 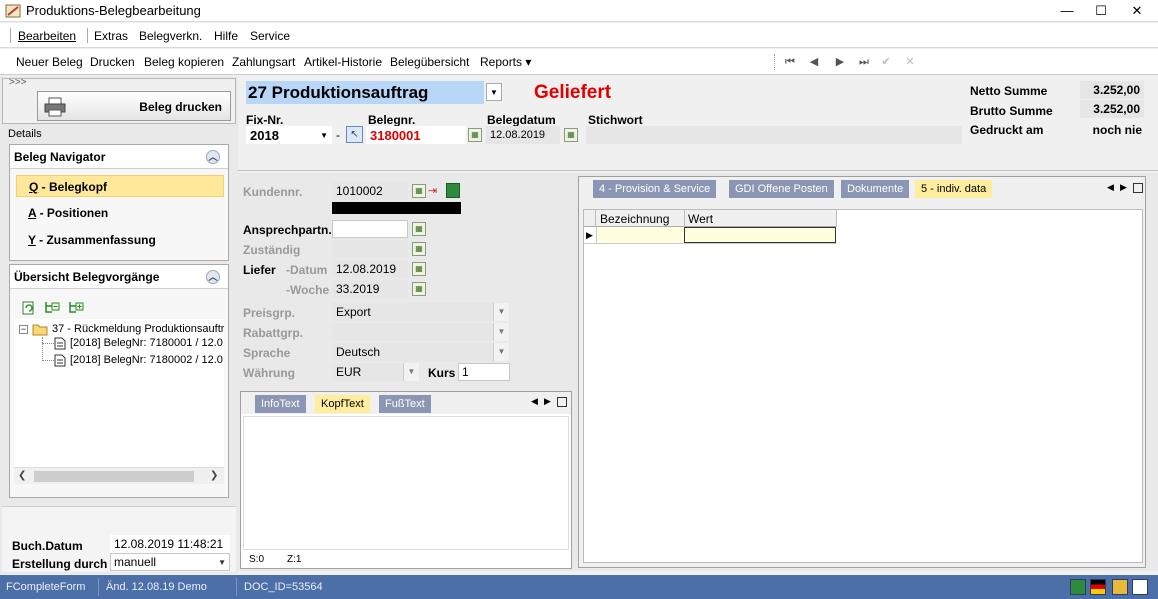 I want to click on grid-row: ▶, so click(x=710, y=235).